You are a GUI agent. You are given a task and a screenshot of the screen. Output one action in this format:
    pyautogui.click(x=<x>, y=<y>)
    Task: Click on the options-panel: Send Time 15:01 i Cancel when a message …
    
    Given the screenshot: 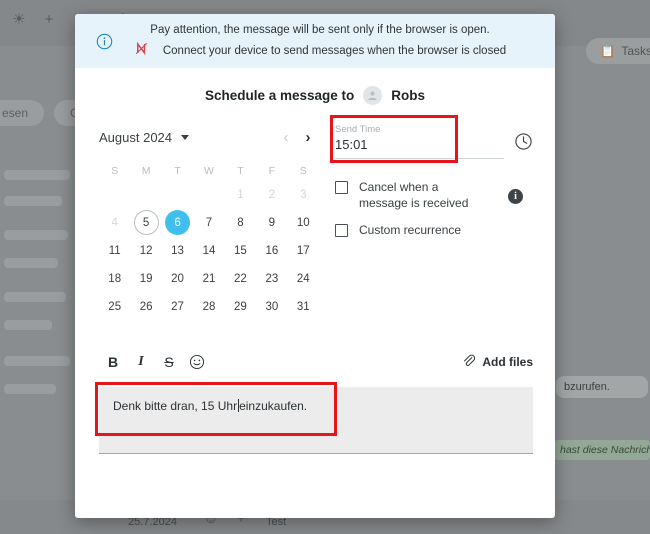 What is the action you would take?
    pyautogui.click(x=426, y=218)
    